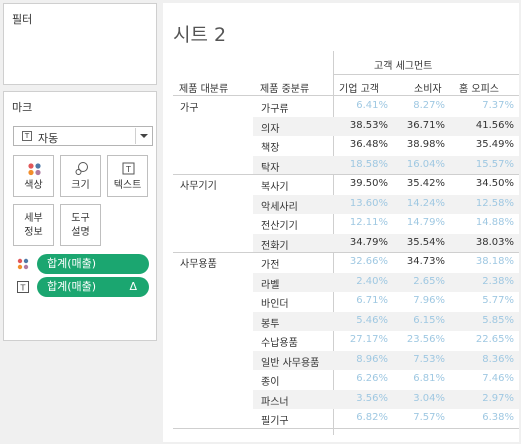 The image size is (521, 444). I want to click on color-button: 색상, so click(33, 176).